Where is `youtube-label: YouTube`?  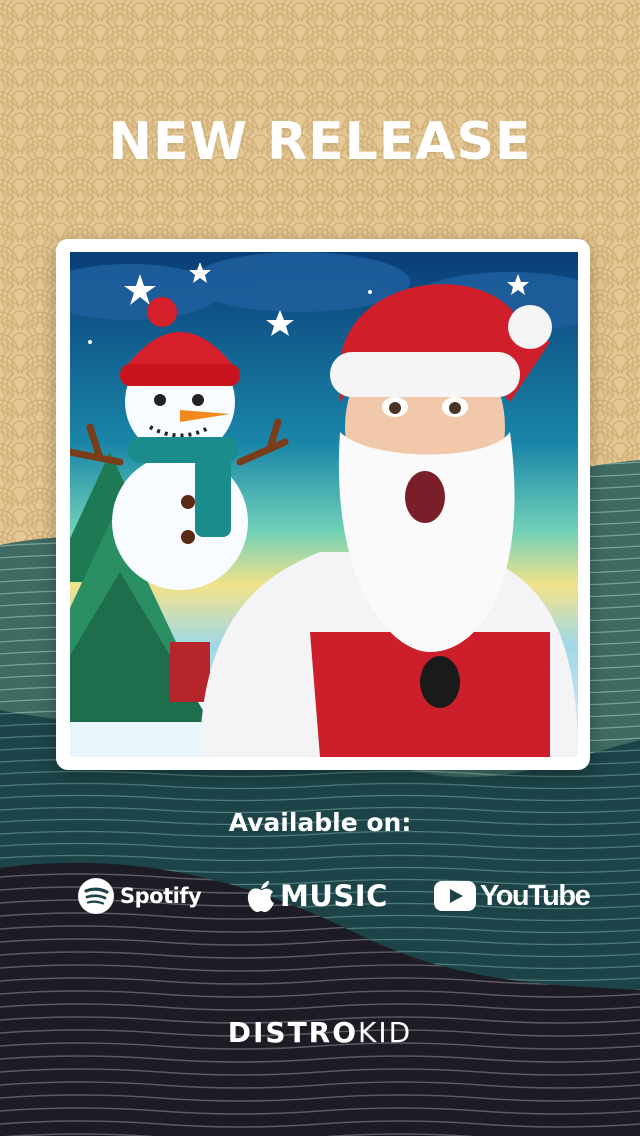
youtube-label: YouTube is located at coordinates (535, 895).